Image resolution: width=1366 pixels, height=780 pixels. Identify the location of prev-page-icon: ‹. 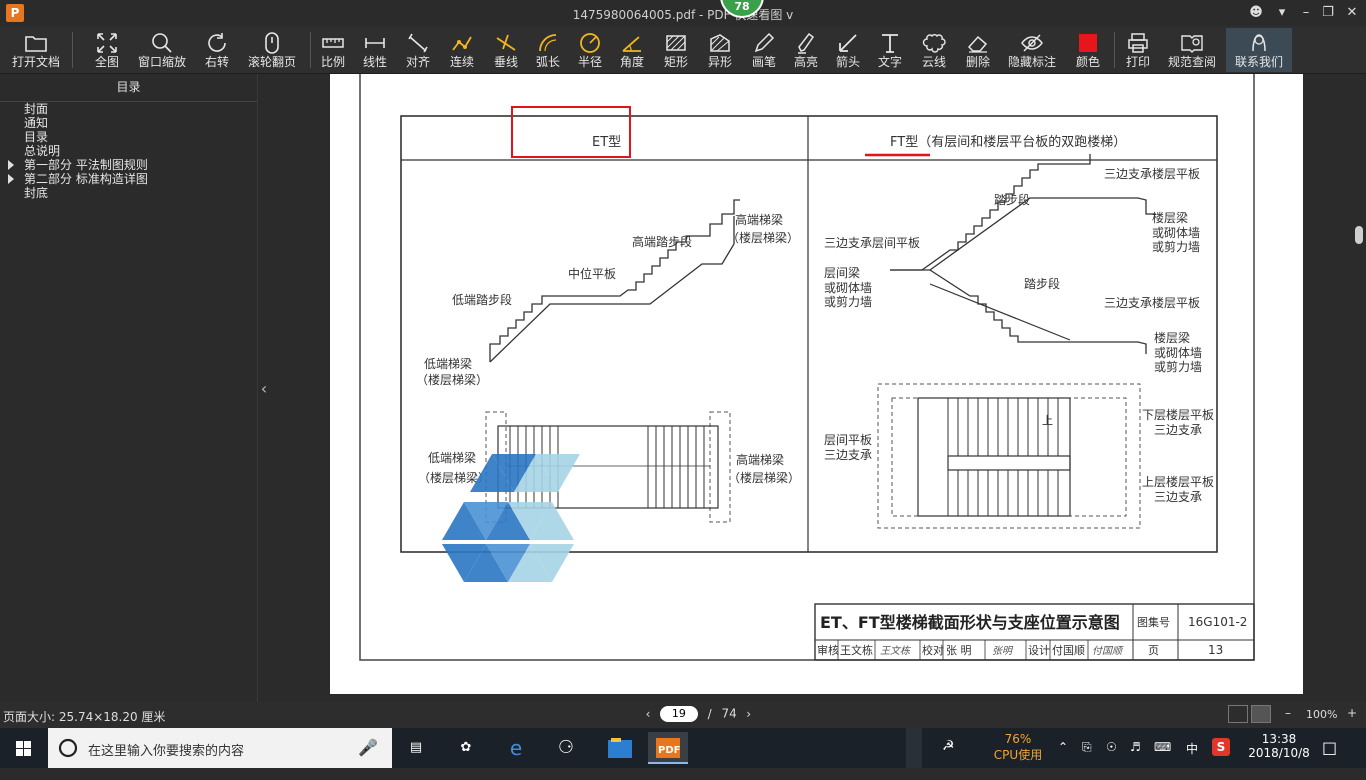
(648, 714).